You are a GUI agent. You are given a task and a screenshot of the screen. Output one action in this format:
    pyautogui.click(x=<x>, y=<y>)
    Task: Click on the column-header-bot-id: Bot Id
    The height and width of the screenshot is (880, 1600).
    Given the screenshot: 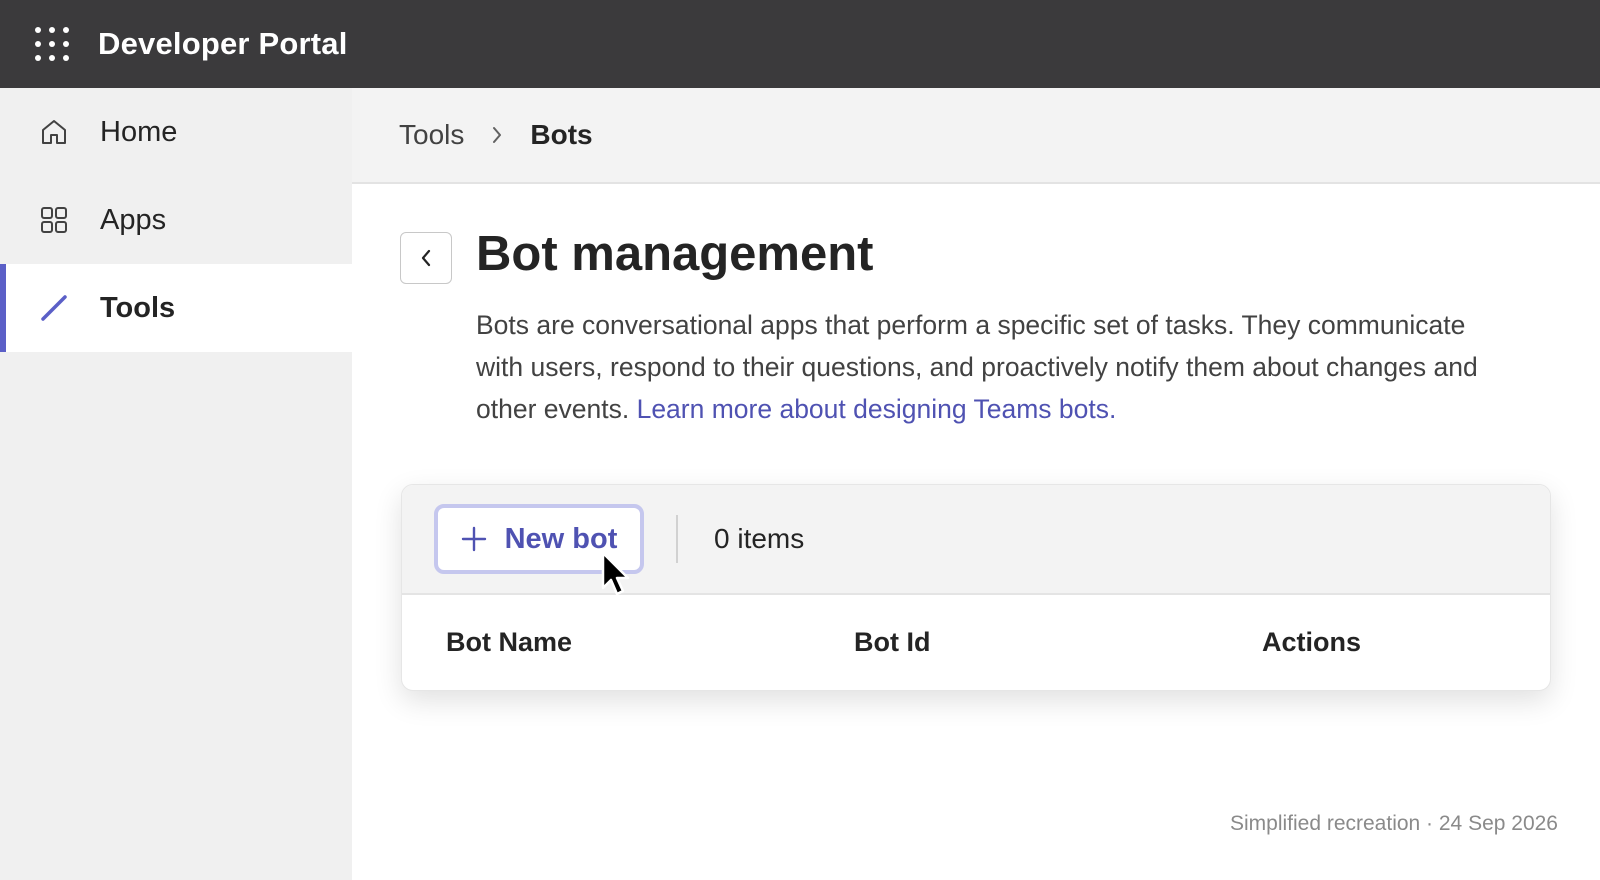 What is the action you would take?
    pyautogui.click(x=892, y=642)
    